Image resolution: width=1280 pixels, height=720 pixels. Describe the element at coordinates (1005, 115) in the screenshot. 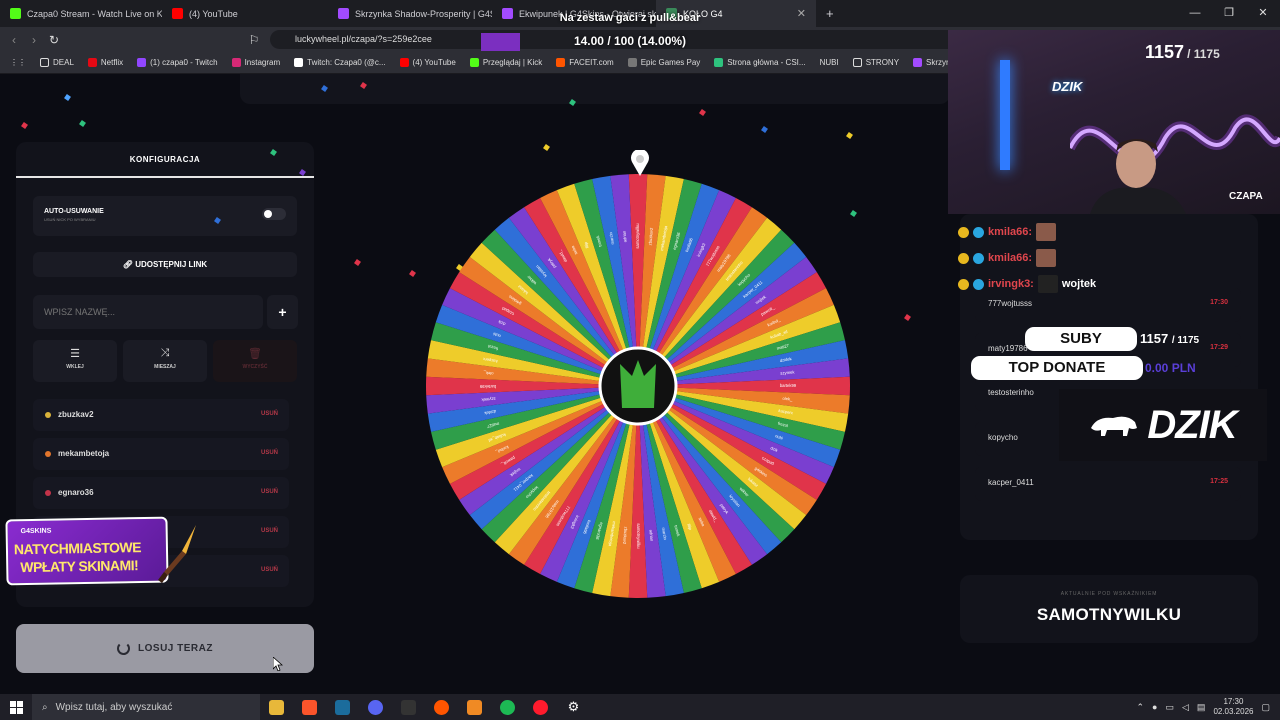

I see `led-light` at that location.